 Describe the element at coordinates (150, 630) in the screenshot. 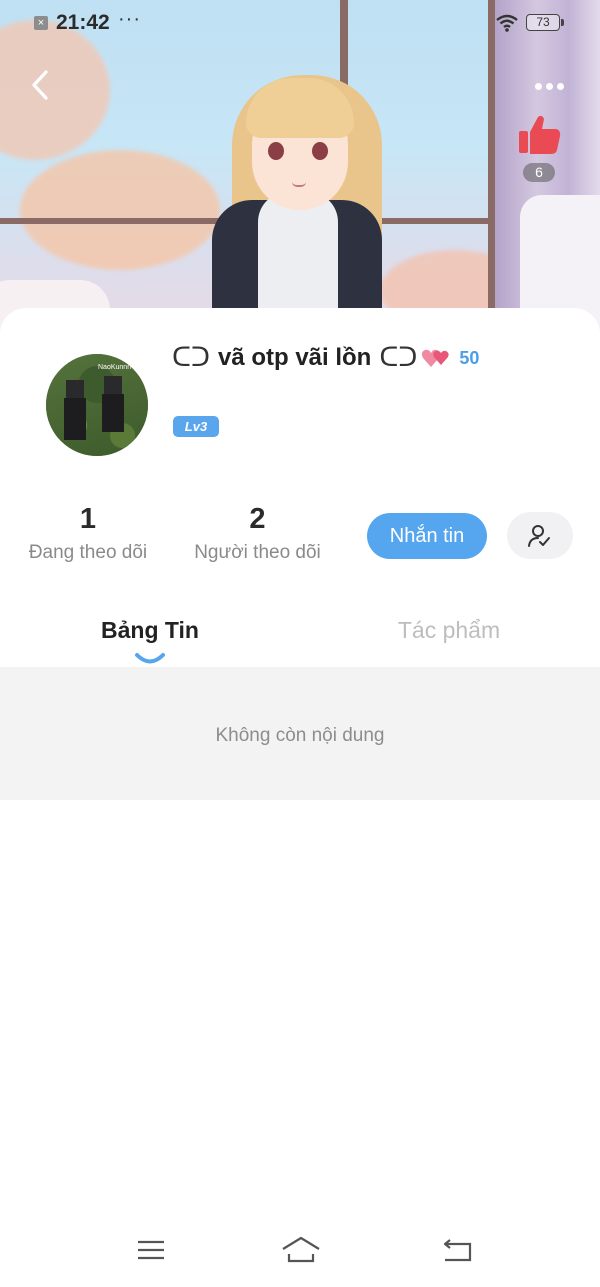

I see `tab-news-feed: Bảng Tin` at that location.